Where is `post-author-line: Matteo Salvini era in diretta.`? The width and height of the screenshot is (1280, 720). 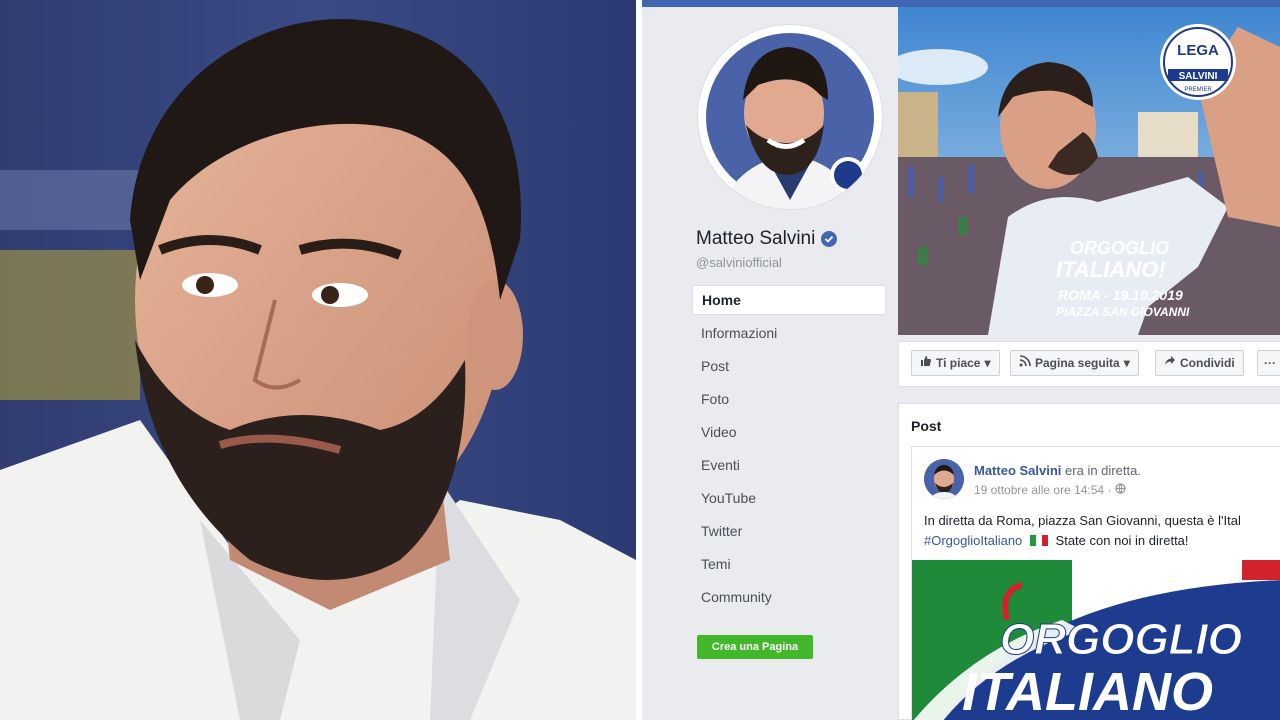
post-author-line: Matteo Salvini era in diretta. is located at coordinates (1057, 470).